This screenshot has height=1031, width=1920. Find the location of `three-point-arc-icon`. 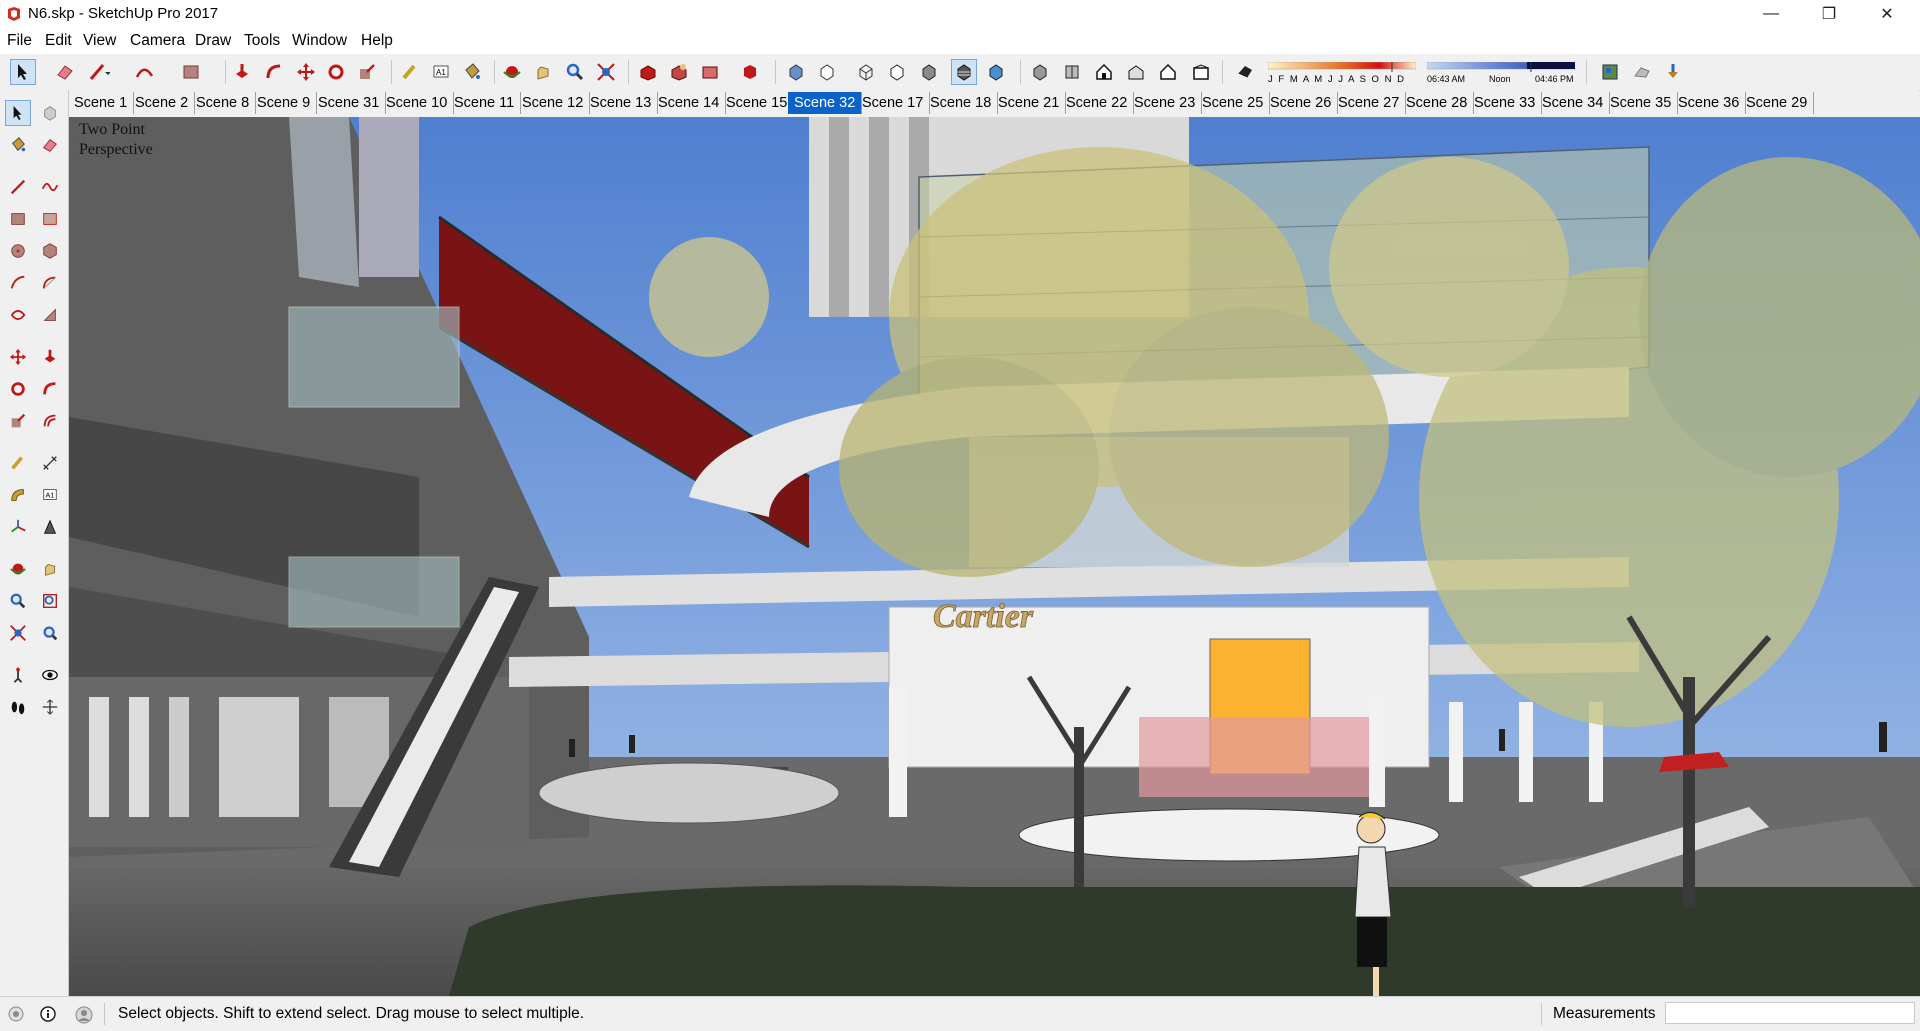

three-point-arc-icon is located at coordinates (18, 315).